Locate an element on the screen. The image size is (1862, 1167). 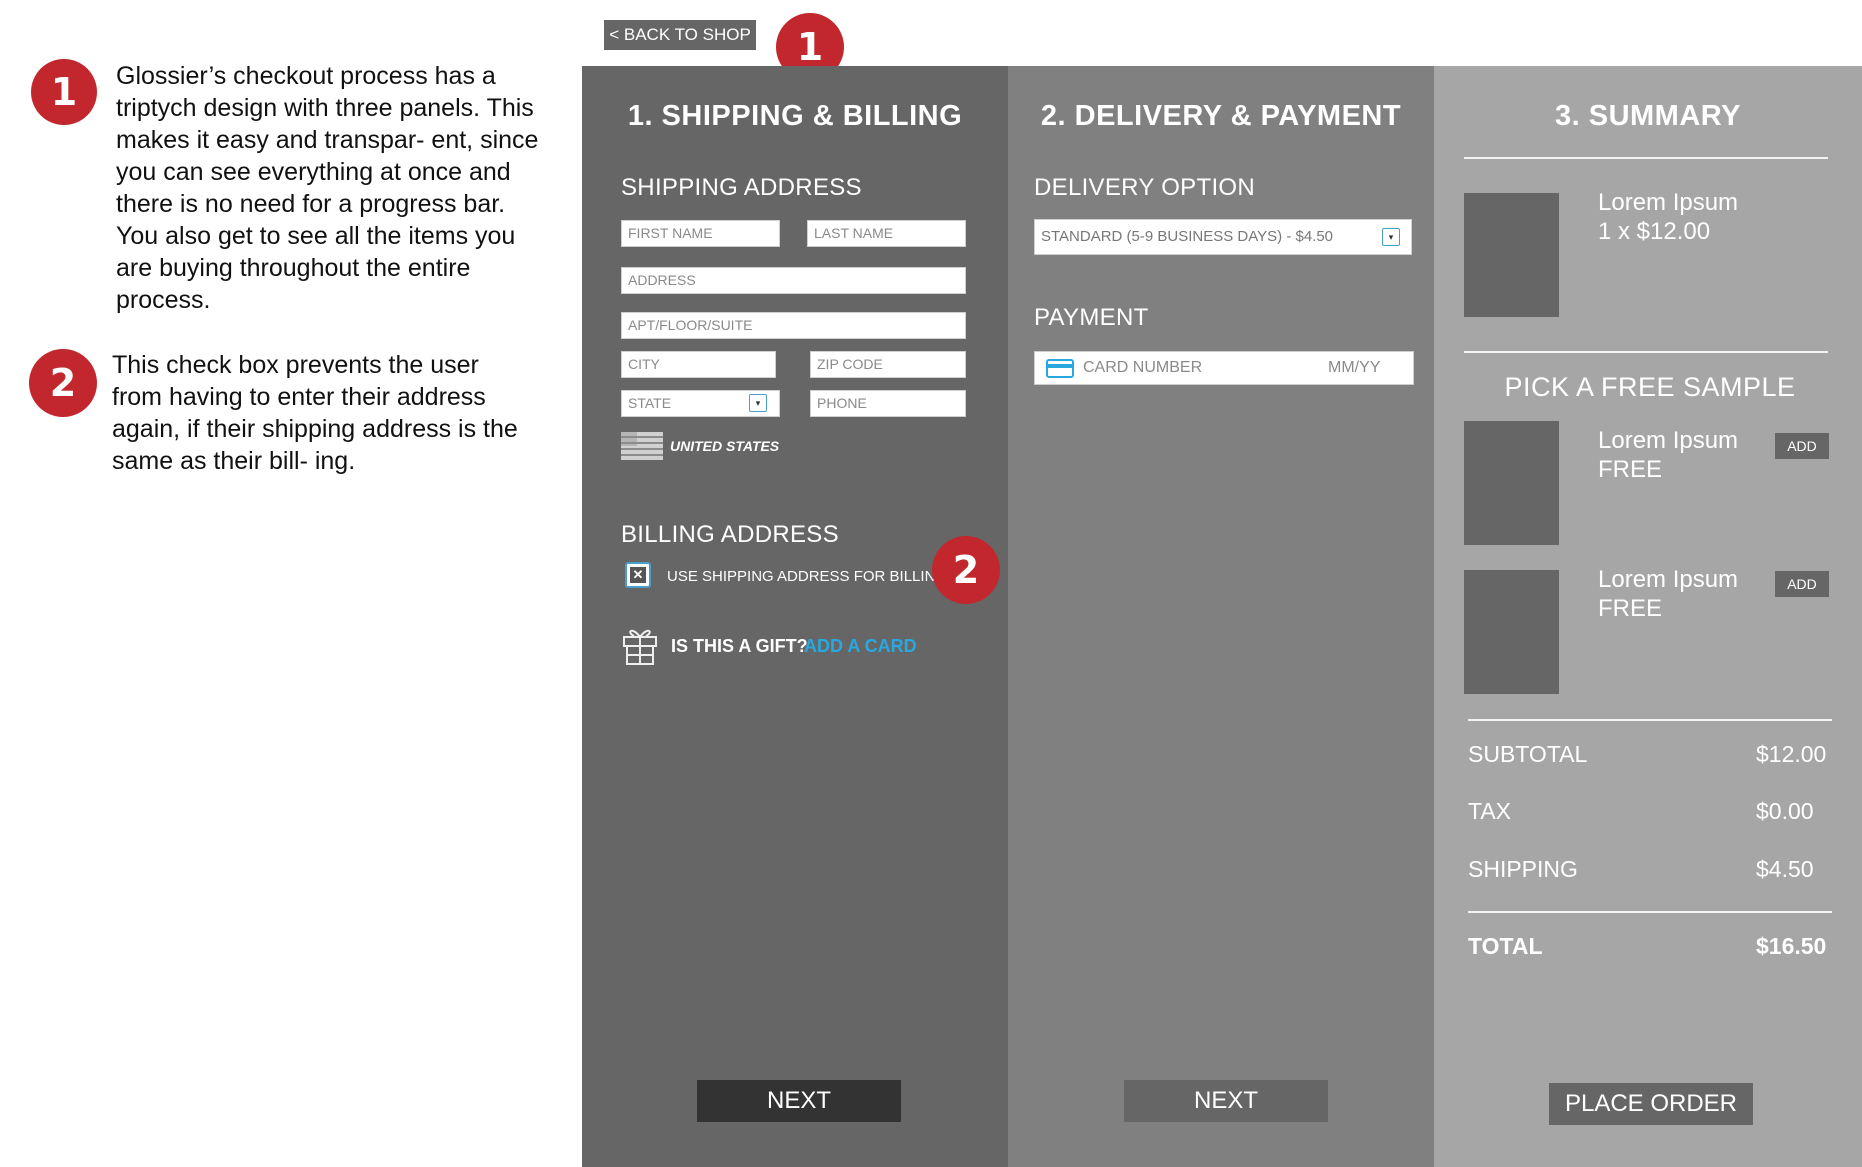
tax-value: $0.00 is located at coordinates (1785, 811).